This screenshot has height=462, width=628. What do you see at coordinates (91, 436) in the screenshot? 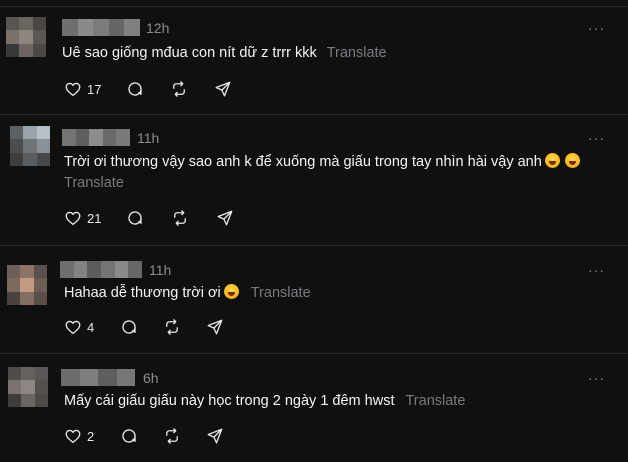
I see `like-count: 2` at bounding box center [91, 436].